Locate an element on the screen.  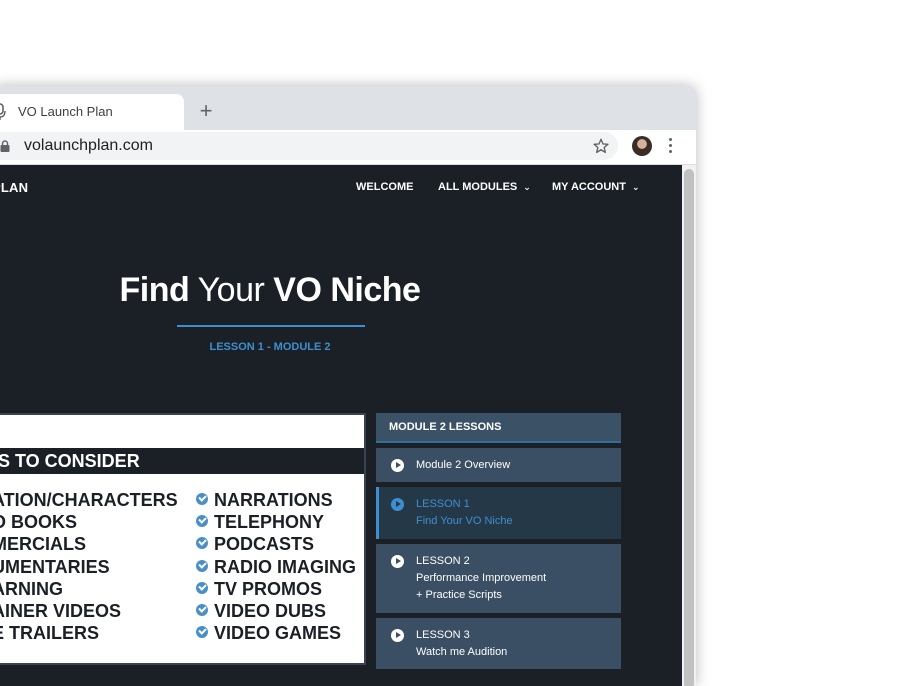
avatar is located at coordinates (642, 146).